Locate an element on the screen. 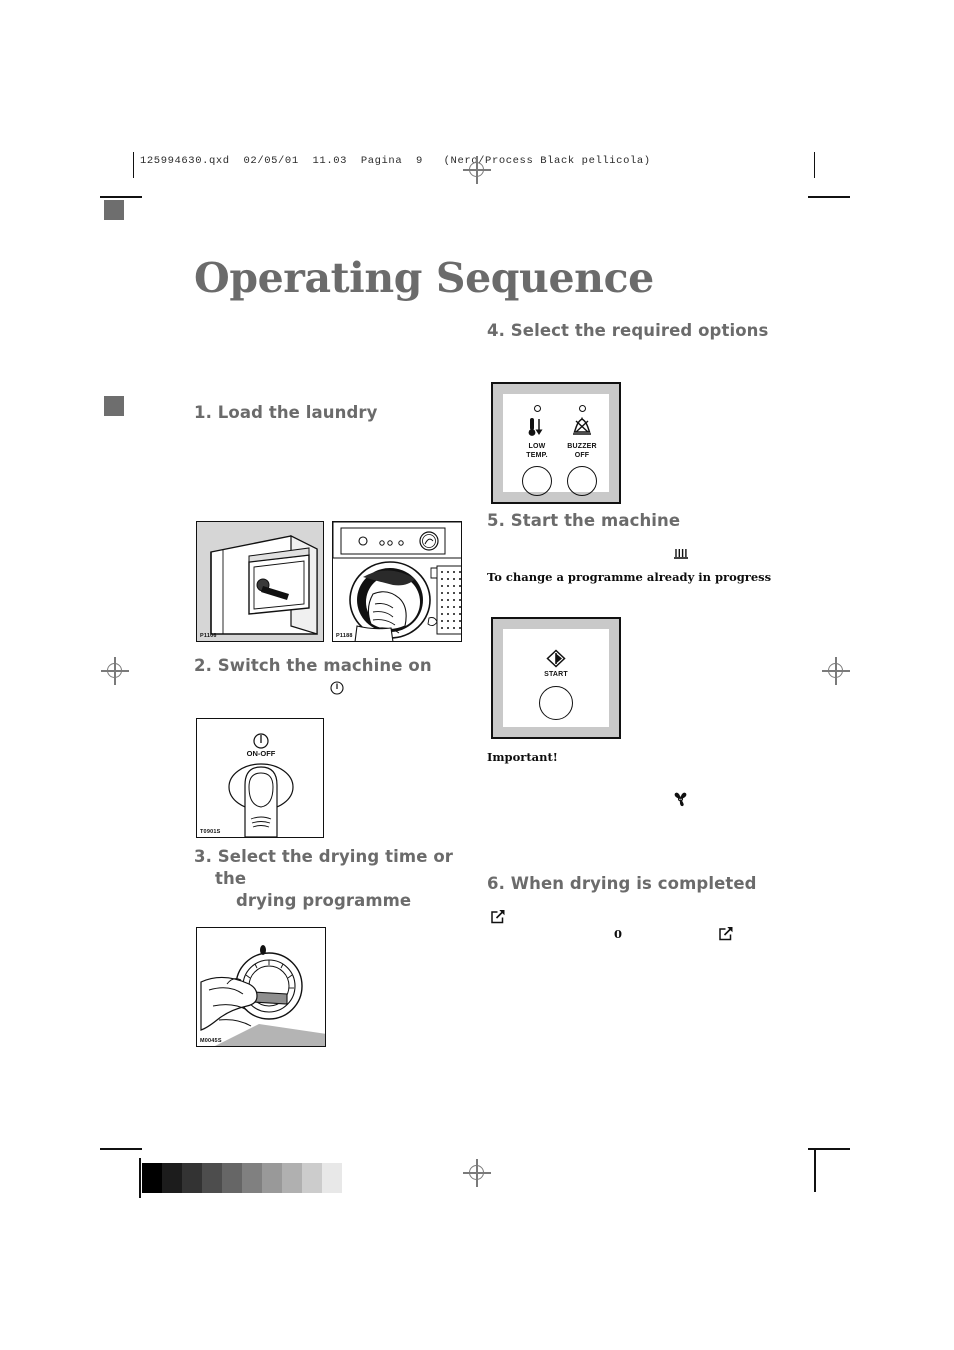  step-3-heading-line-2: drying programme is located at coordinates (324, 900).